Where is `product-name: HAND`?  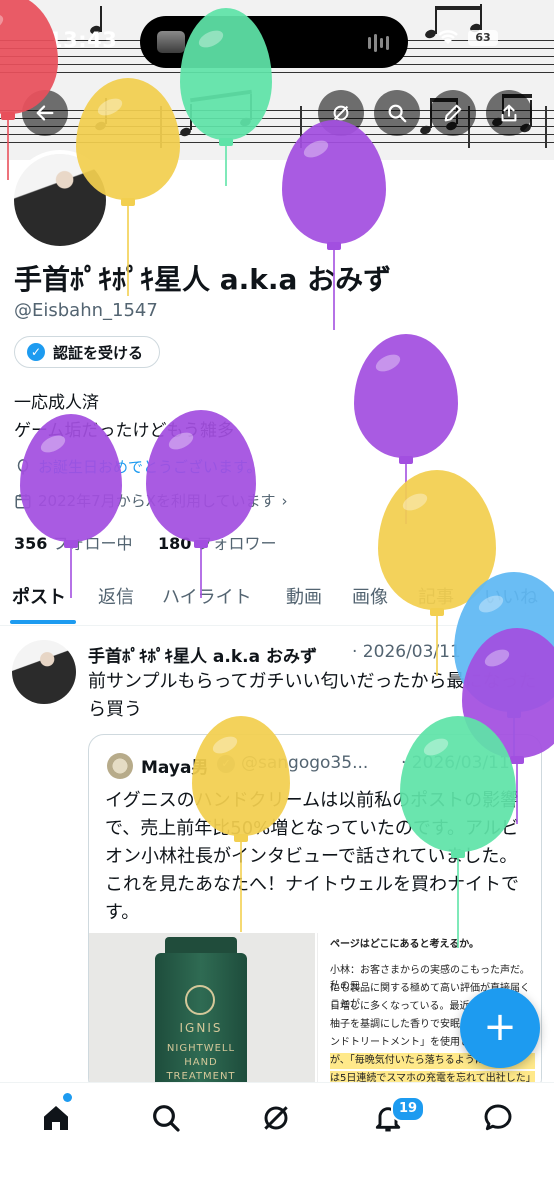
product-name: HAND is located at coordinates (201, 1062).